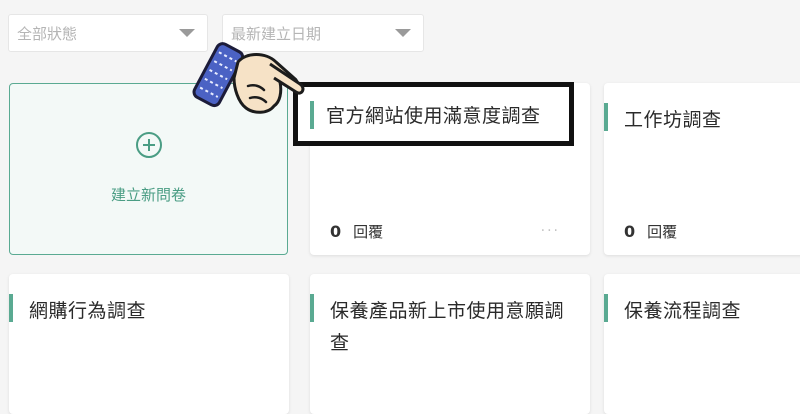  What do you see at coordinates (702, 169) in the screenshot?
I see `survey-card: 工作坊調查 0 回覆` at bounding box center [702, 169].